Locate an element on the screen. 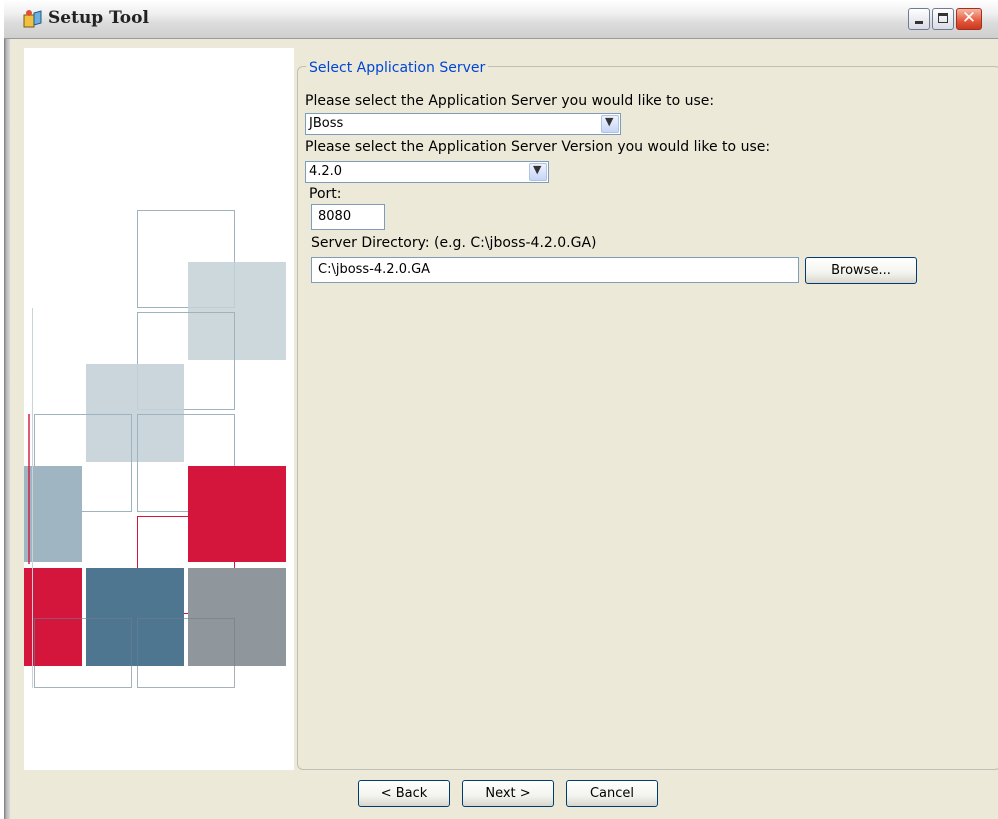  port-input: 8080 is located at coordinates (348, 217).